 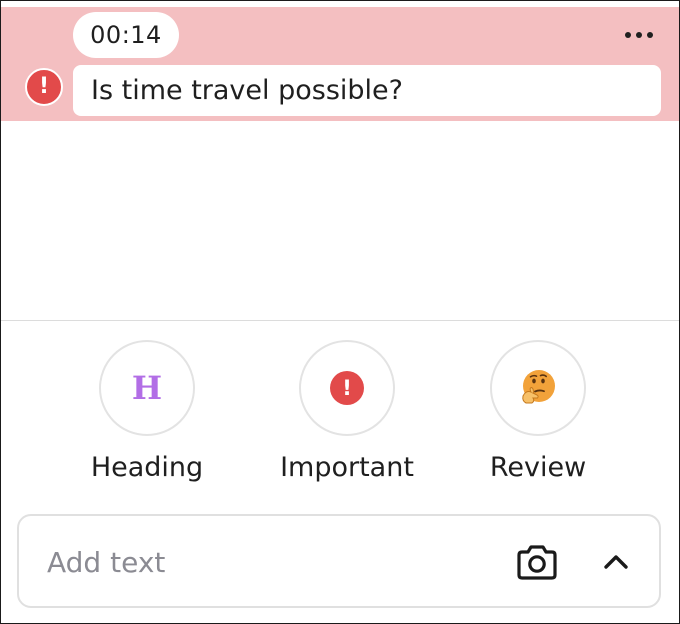 I want to click on tag-review-button: Review, so click(x=538, y=411).